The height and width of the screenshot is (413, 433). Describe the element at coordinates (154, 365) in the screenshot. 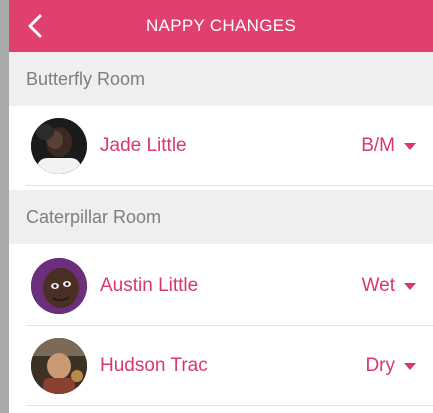

I see `child-name: Hudson Trac` at that location.